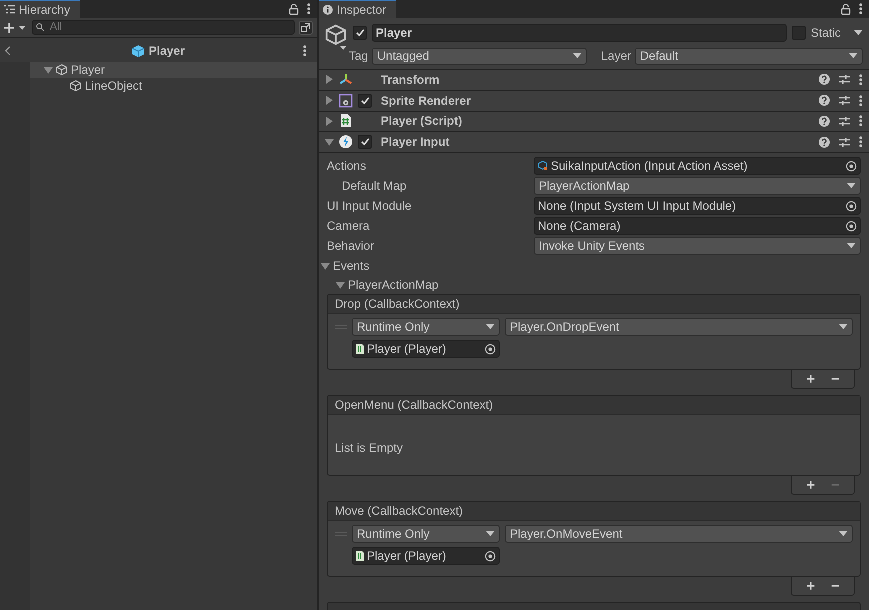  What do you see at coordinates (421, 121) in the screenshot?
I see `component-name: Player (Script)` at bounding box center [421, 121].